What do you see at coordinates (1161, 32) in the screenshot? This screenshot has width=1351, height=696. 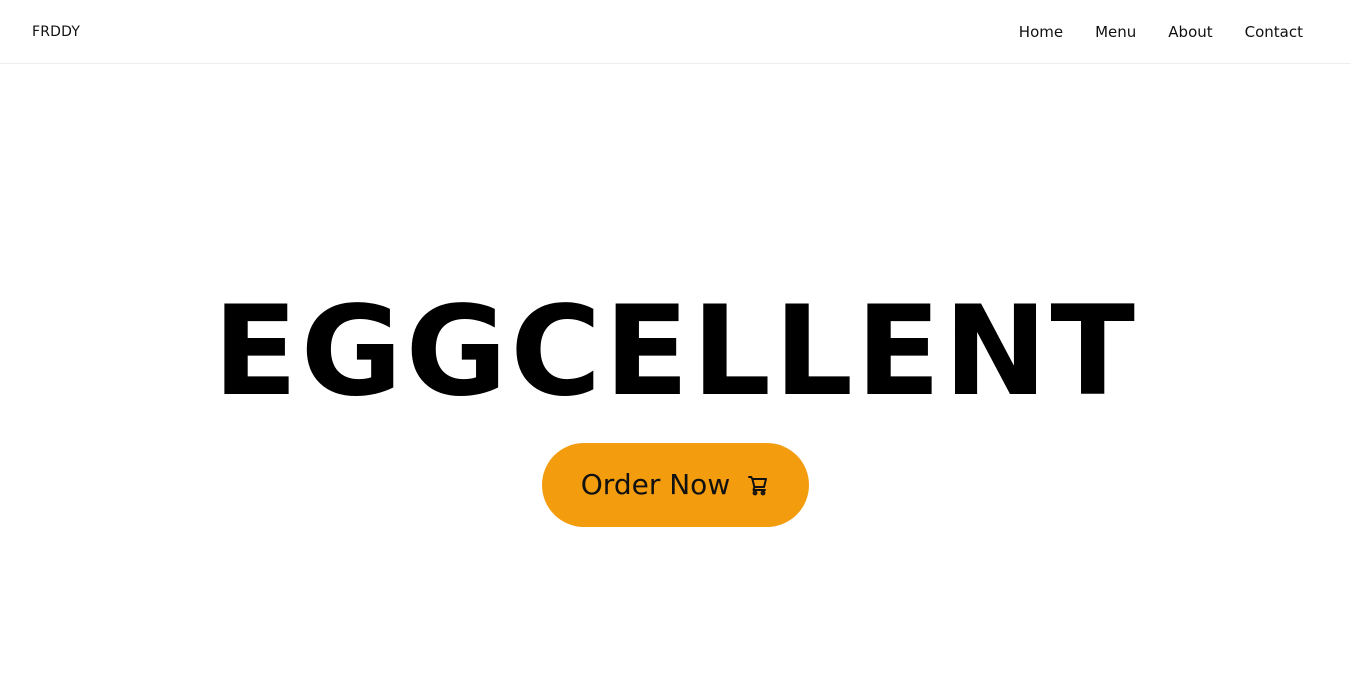 I see `nav-links: Home Menu About Contact` at bounding box center [1161, 32].